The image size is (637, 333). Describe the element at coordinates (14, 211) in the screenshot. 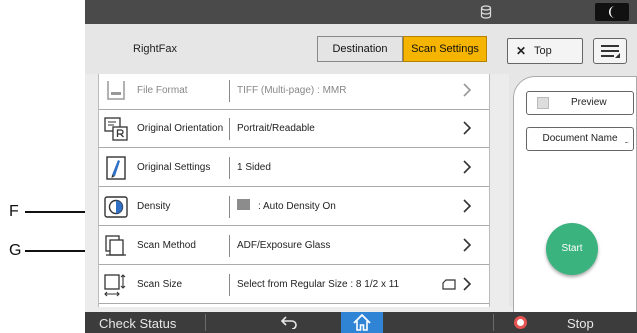

I see `callout-letter: F` at that location.